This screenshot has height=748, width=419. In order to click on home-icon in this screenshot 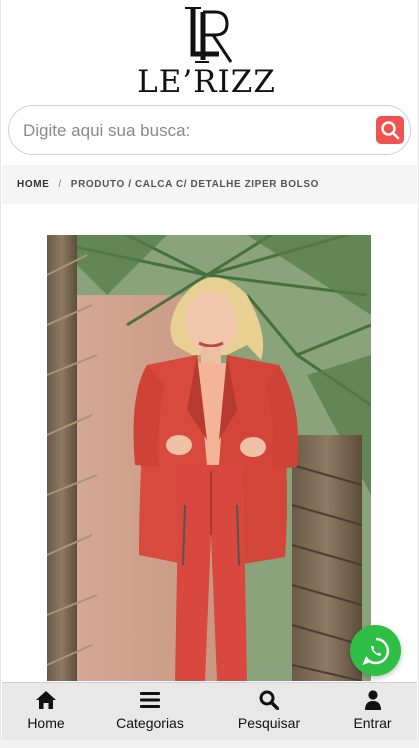, I will do `click(46, 700)`.